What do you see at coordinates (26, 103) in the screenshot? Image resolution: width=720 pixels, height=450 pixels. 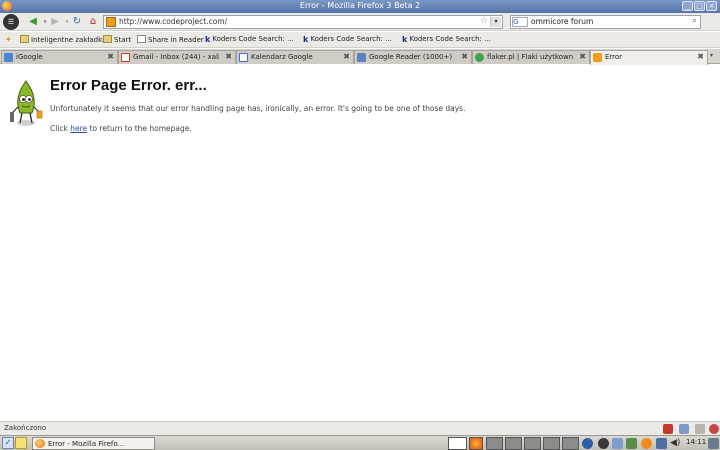 I see `bob-mascot-icon` at bounding box center [26, 103].